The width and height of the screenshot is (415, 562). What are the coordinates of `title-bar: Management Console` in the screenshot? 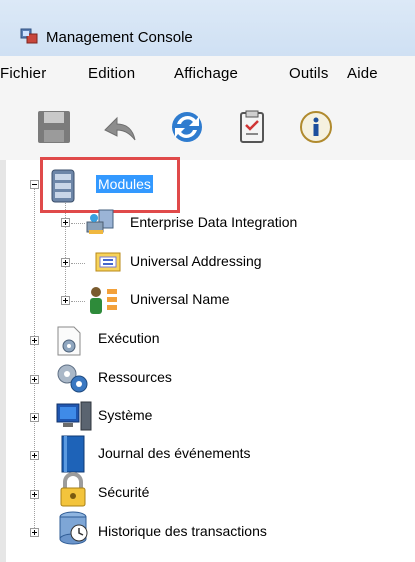 It's located at (207, 28).